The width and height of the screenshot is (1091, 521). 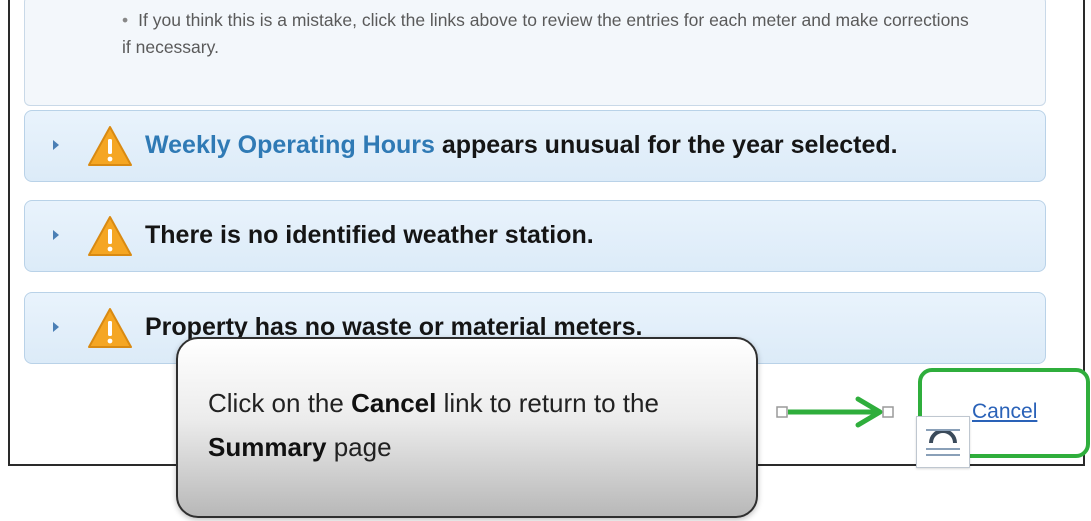 I want to click on callout-cancel-bold: Cancel, so click(x=394, y=403).